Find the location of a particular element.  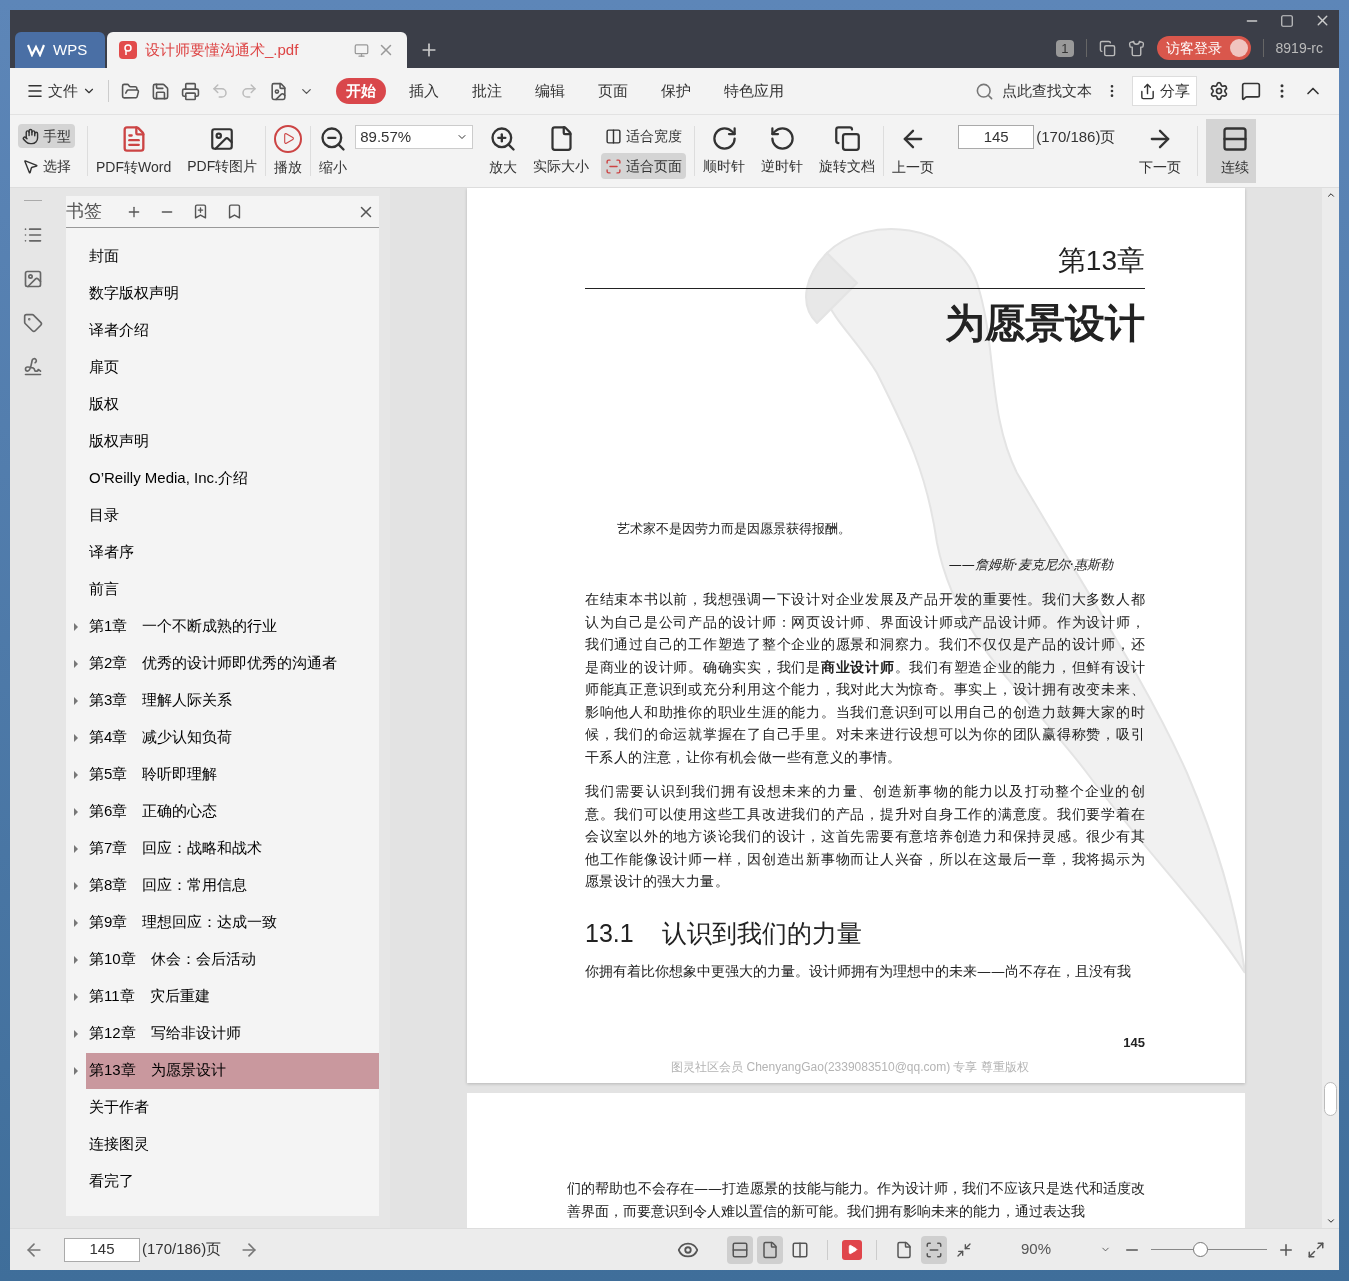

document-tab: 设计师要懂沟通术_.pdf is located at coordinates (257, 50).